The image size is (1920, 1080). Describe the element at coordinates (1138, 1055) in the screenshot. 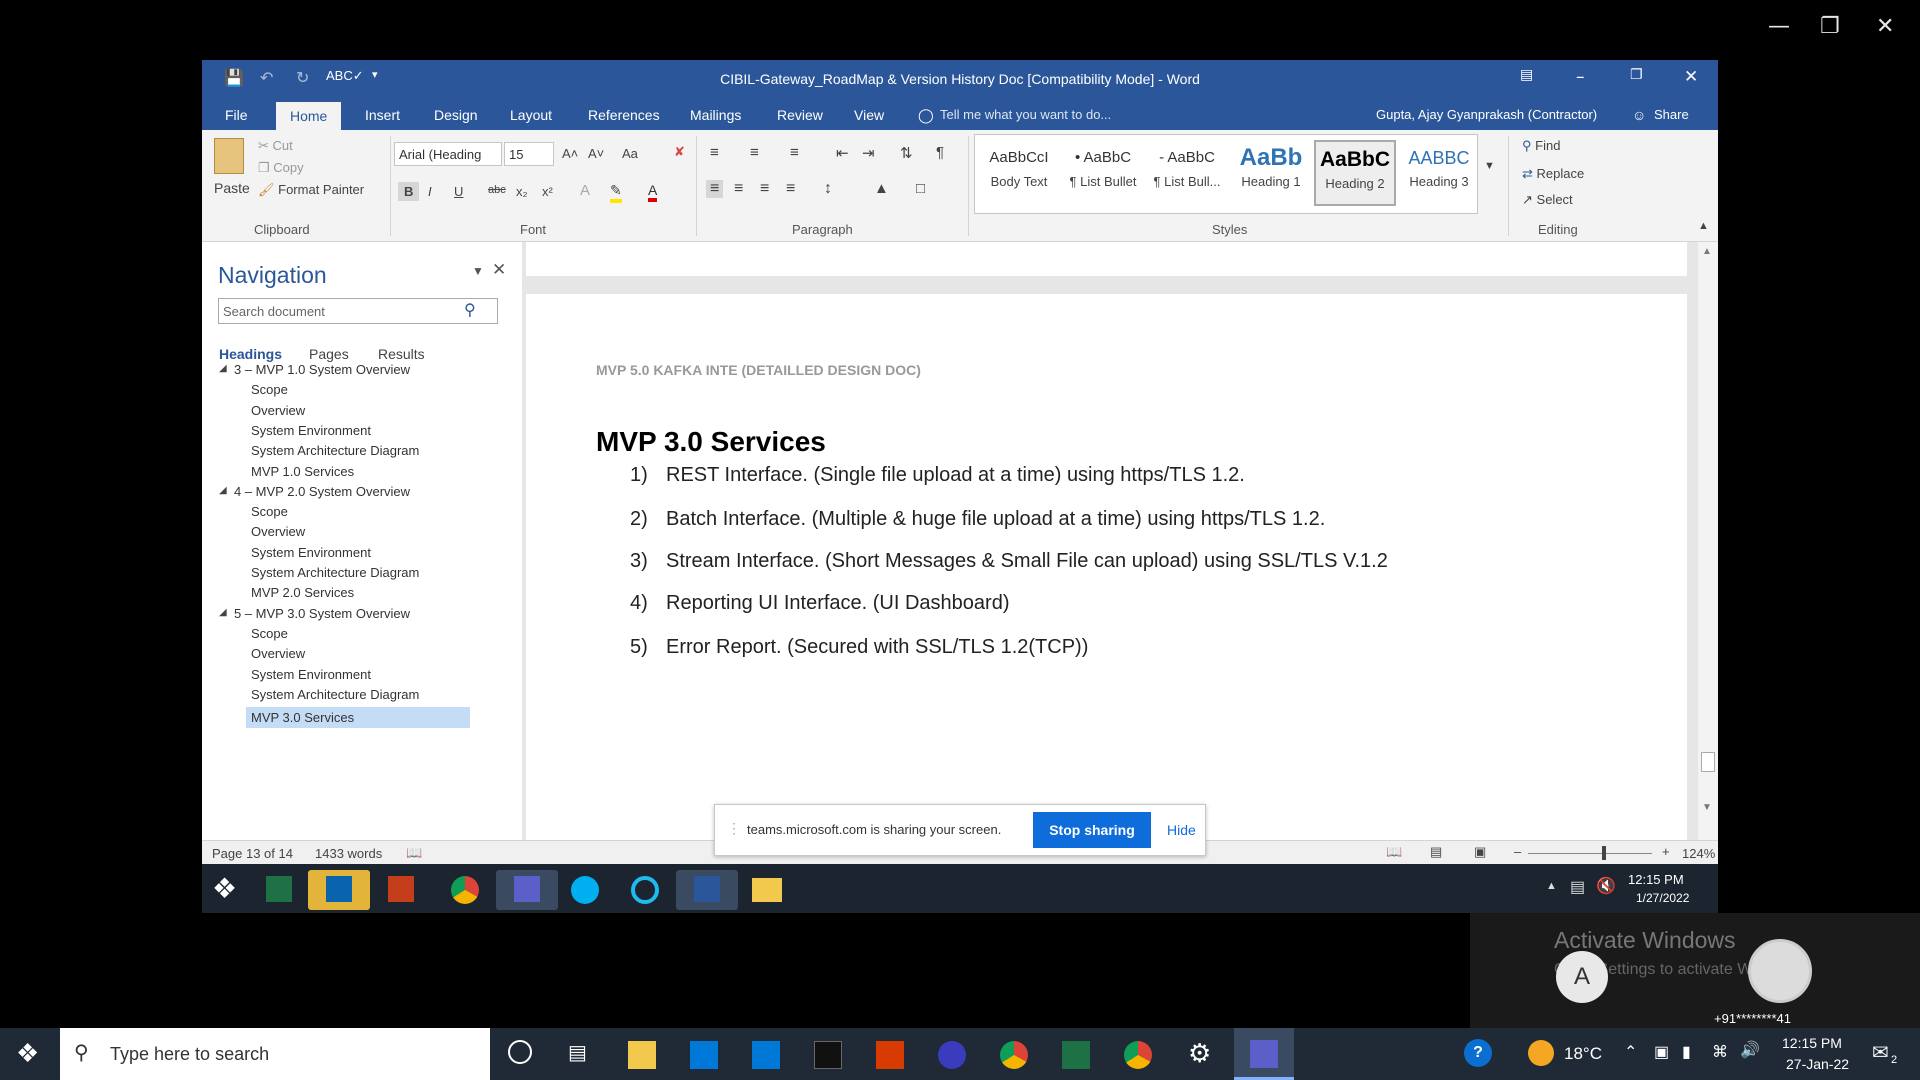

I see `chrome-profile-icon` at that location.